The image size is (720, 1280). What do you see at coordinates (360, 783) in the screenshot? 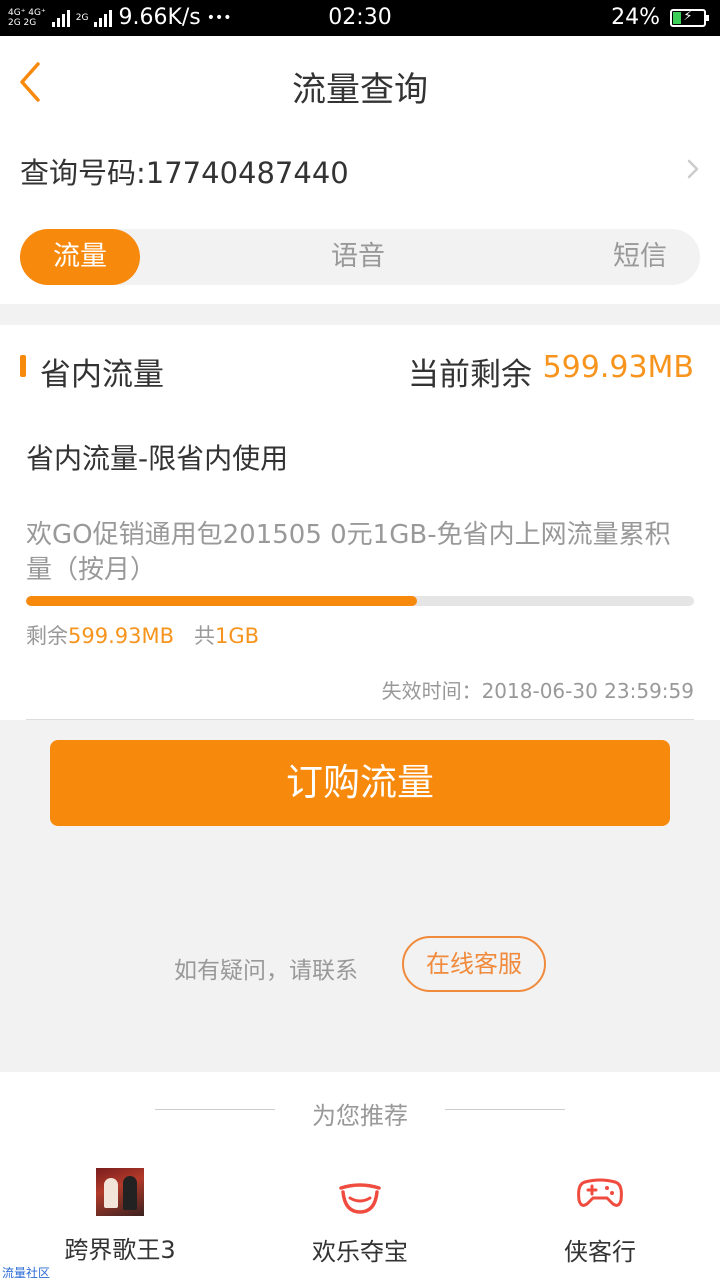
I see `buy-data-button: 订购流量` at bounding box center [360, 783].